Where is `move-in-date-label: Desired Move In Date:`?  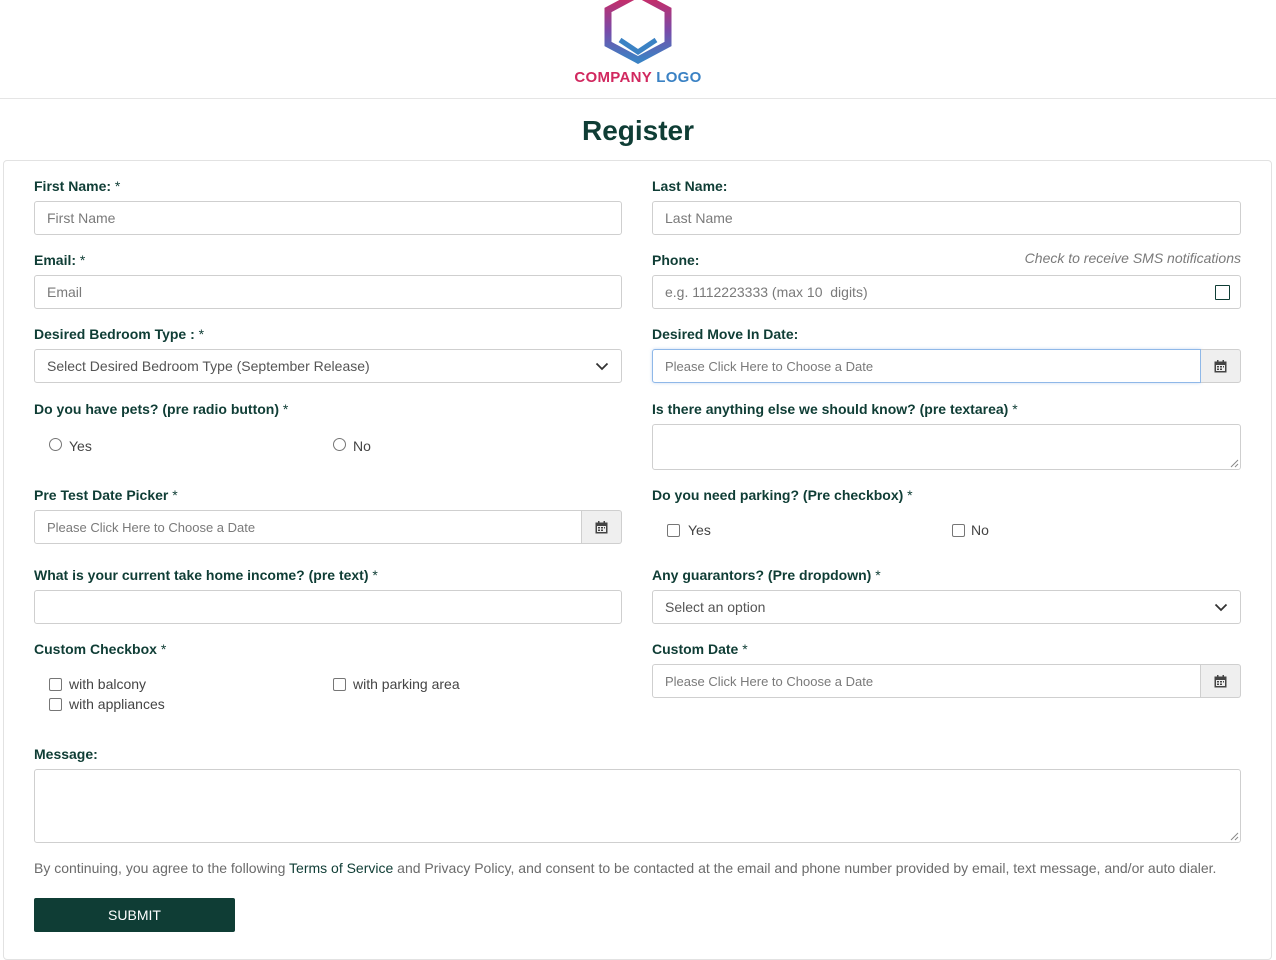
move-in-date-label: Desired Move In Date: is located at coordinates (725, 334).